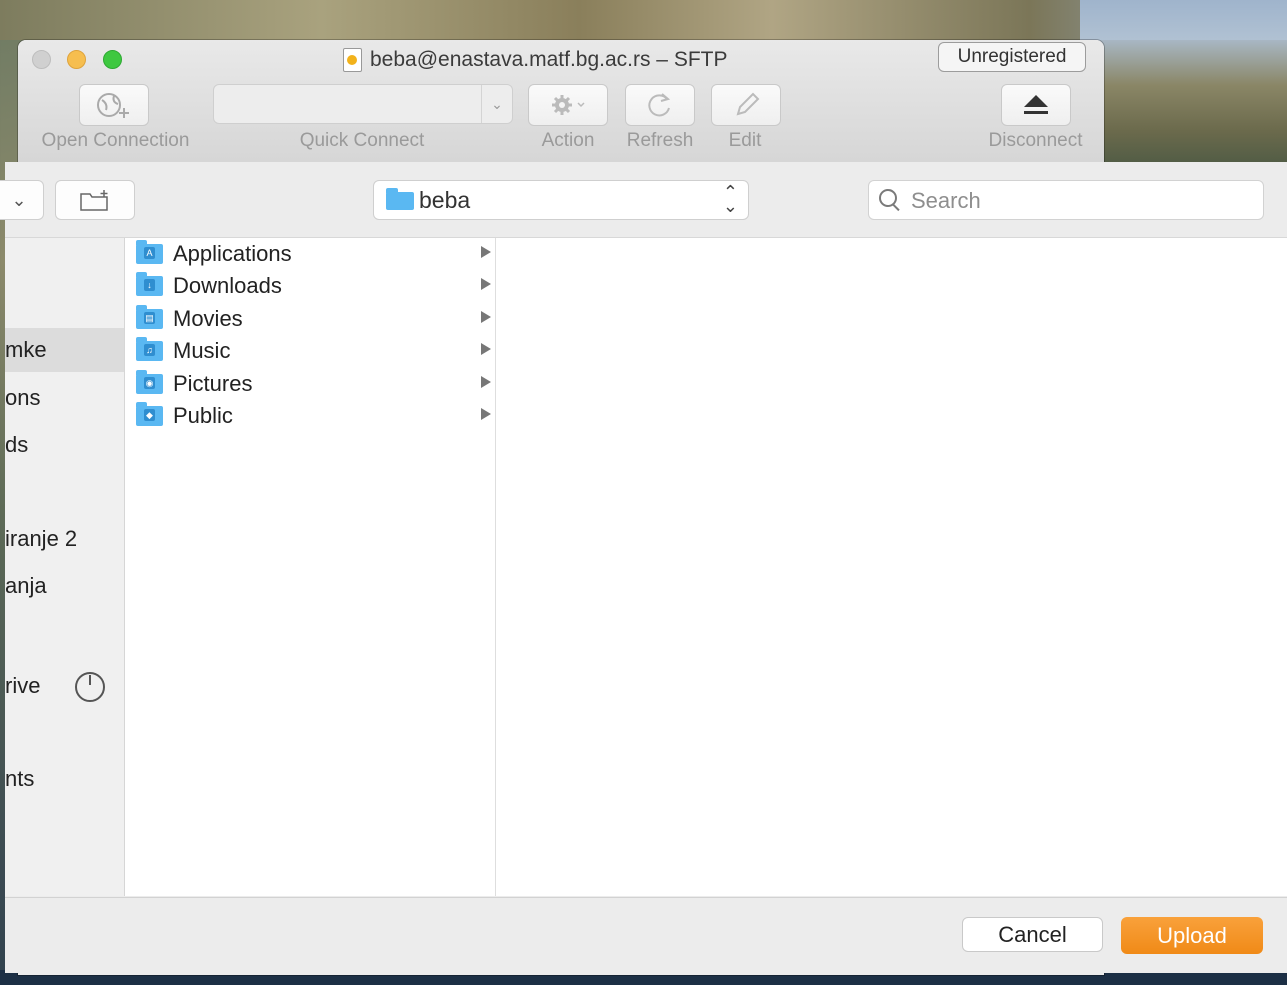  I want to click on gear-icon, so click(568, 105).